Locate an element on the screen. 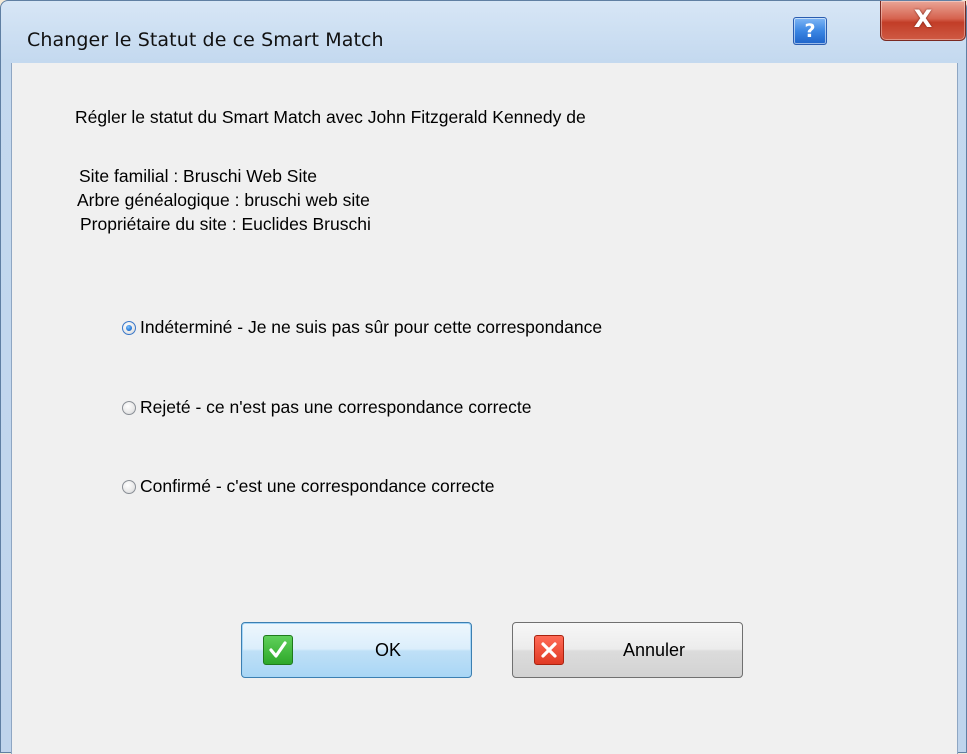 This screenshot has height=754, width=967. family-site-label: Site familial : Bruschi Web Site is located at coordinates (198, 176).